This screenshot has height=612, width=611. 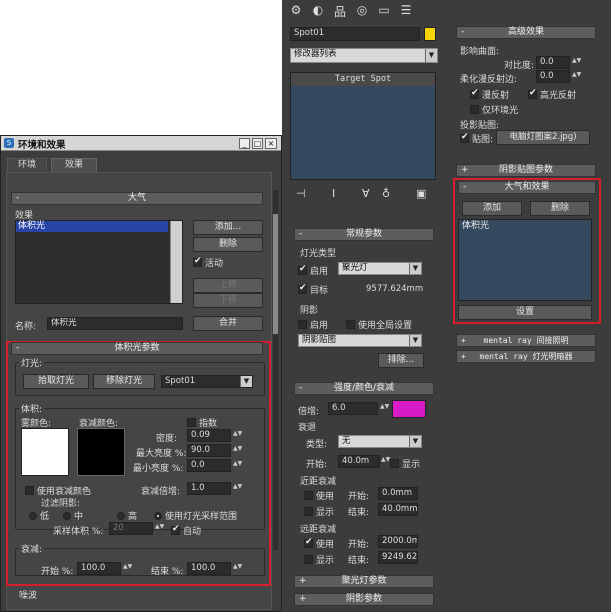 I want to click on atten-mult-input: 1.0, so click(x=209, y=488).